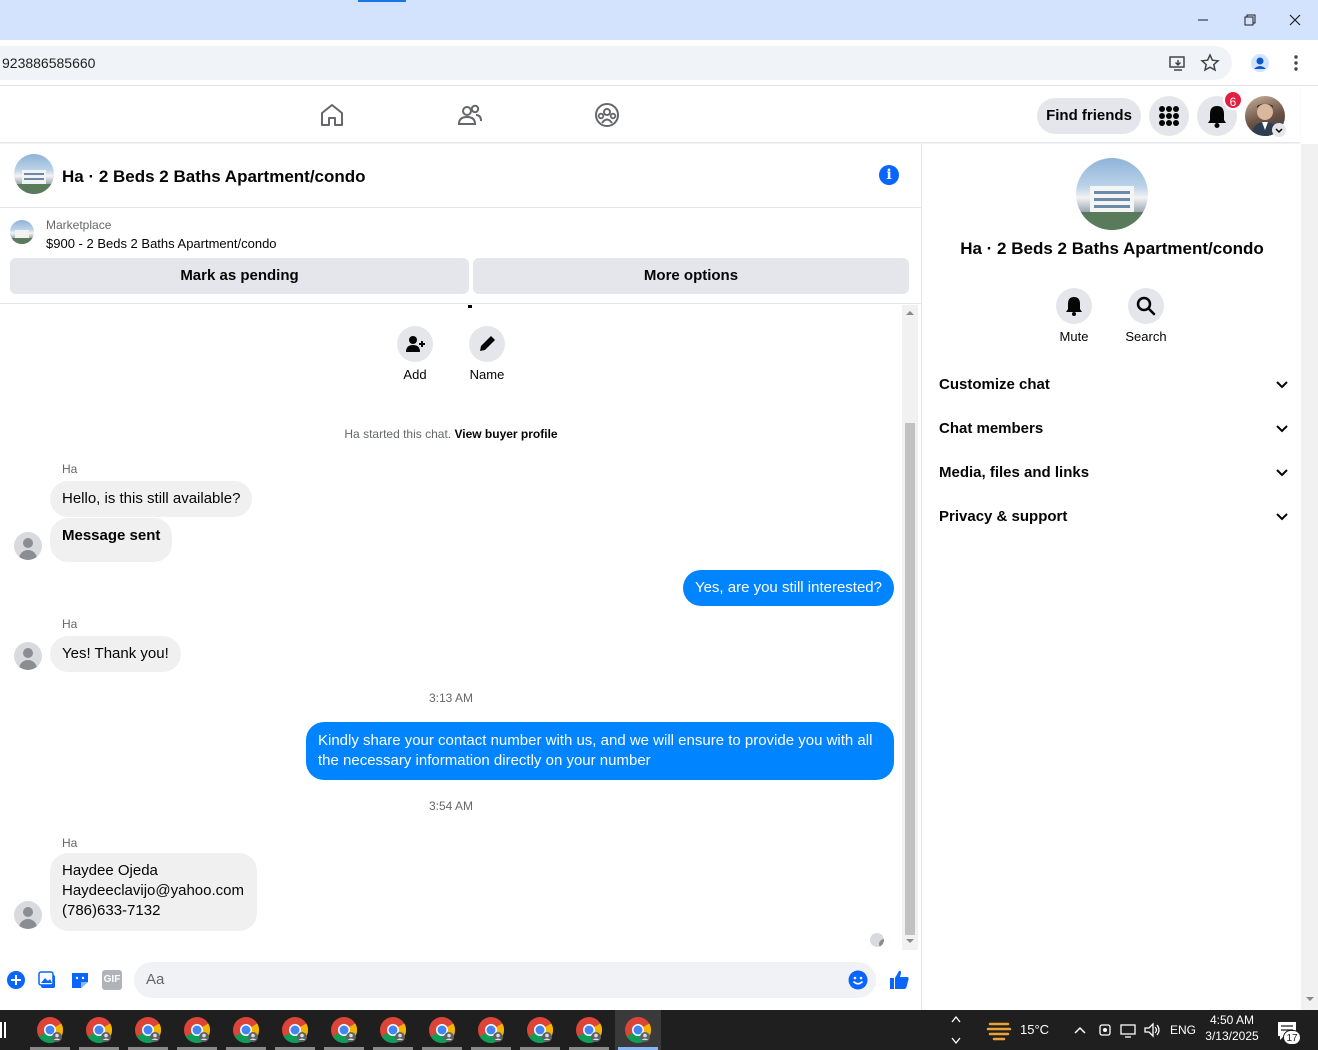 This screenshot has width=1318, height=1050. What do you see at coordinates (332, 115) in the screenshot?
I see `home-icon` at bounding box center [332, 115].